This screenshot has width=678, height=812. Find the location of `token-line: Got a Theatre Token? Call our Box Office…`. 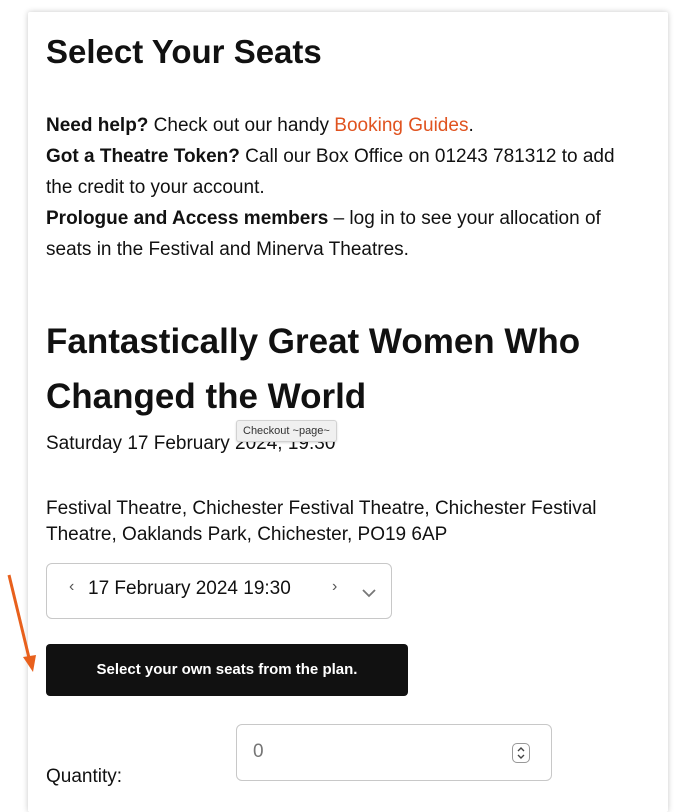

token-line: Got a Theatre Token? Call our Box Office… is located at coordinates (346, 172).